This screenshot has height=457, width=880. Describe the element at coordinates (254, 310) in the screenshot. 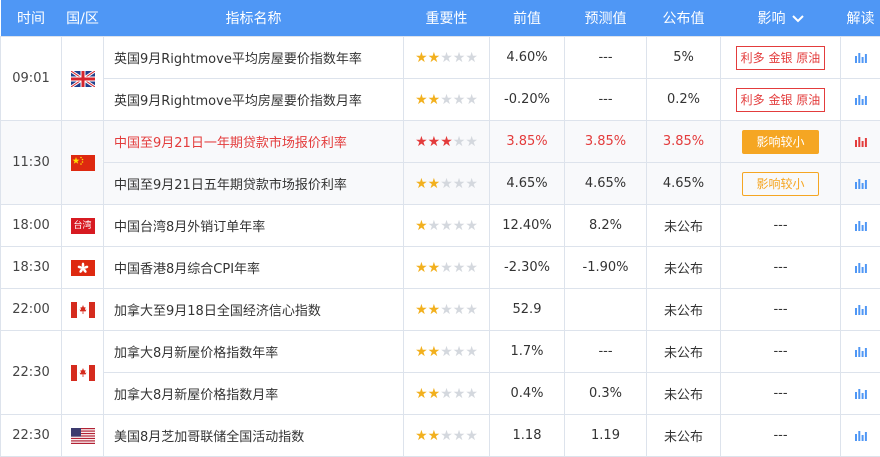

I see `indicator-name: 加拿大至9月18日全国经济信心指数` at that location.